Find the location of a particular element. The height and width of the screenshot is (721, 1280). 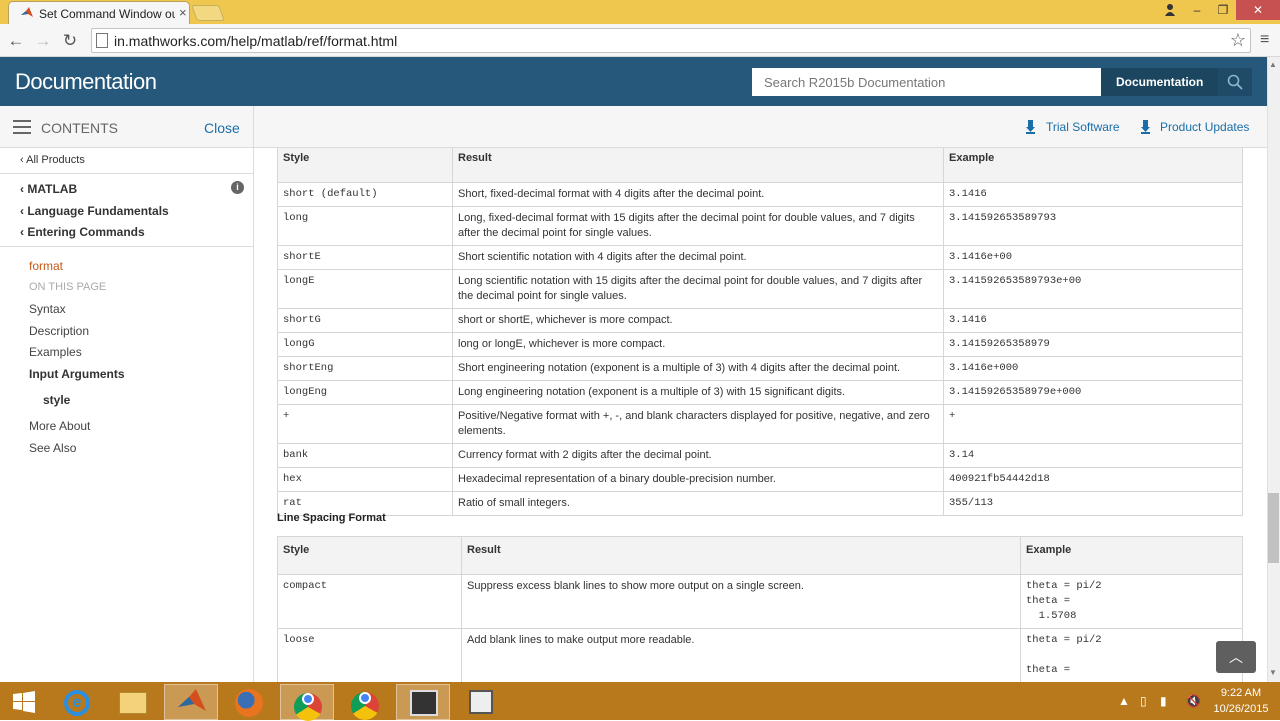

window-close-icon: ✕ is located at coordinates (1258, 10).